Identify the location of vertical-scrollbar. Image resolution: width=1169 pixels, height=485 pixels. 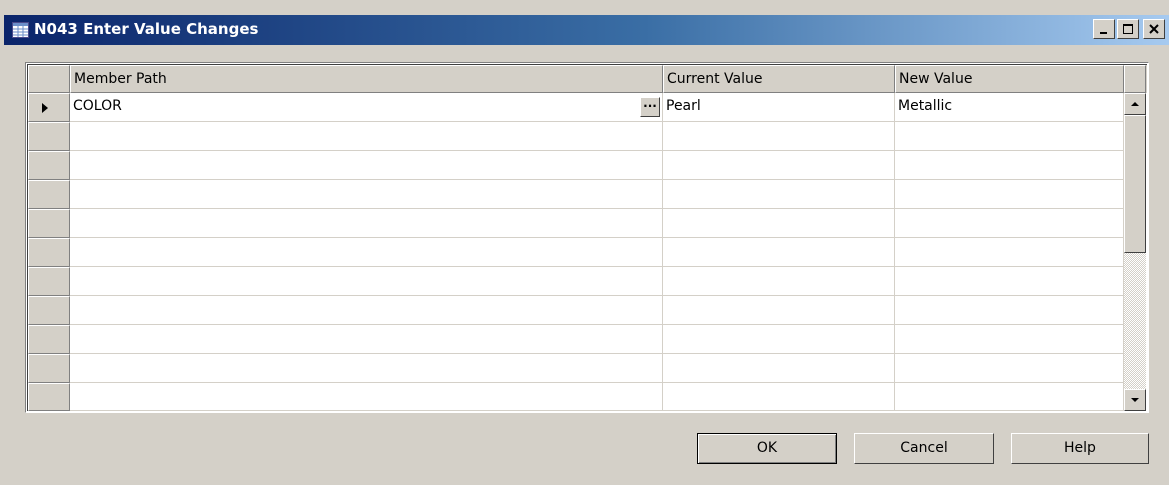
(1135, 252).